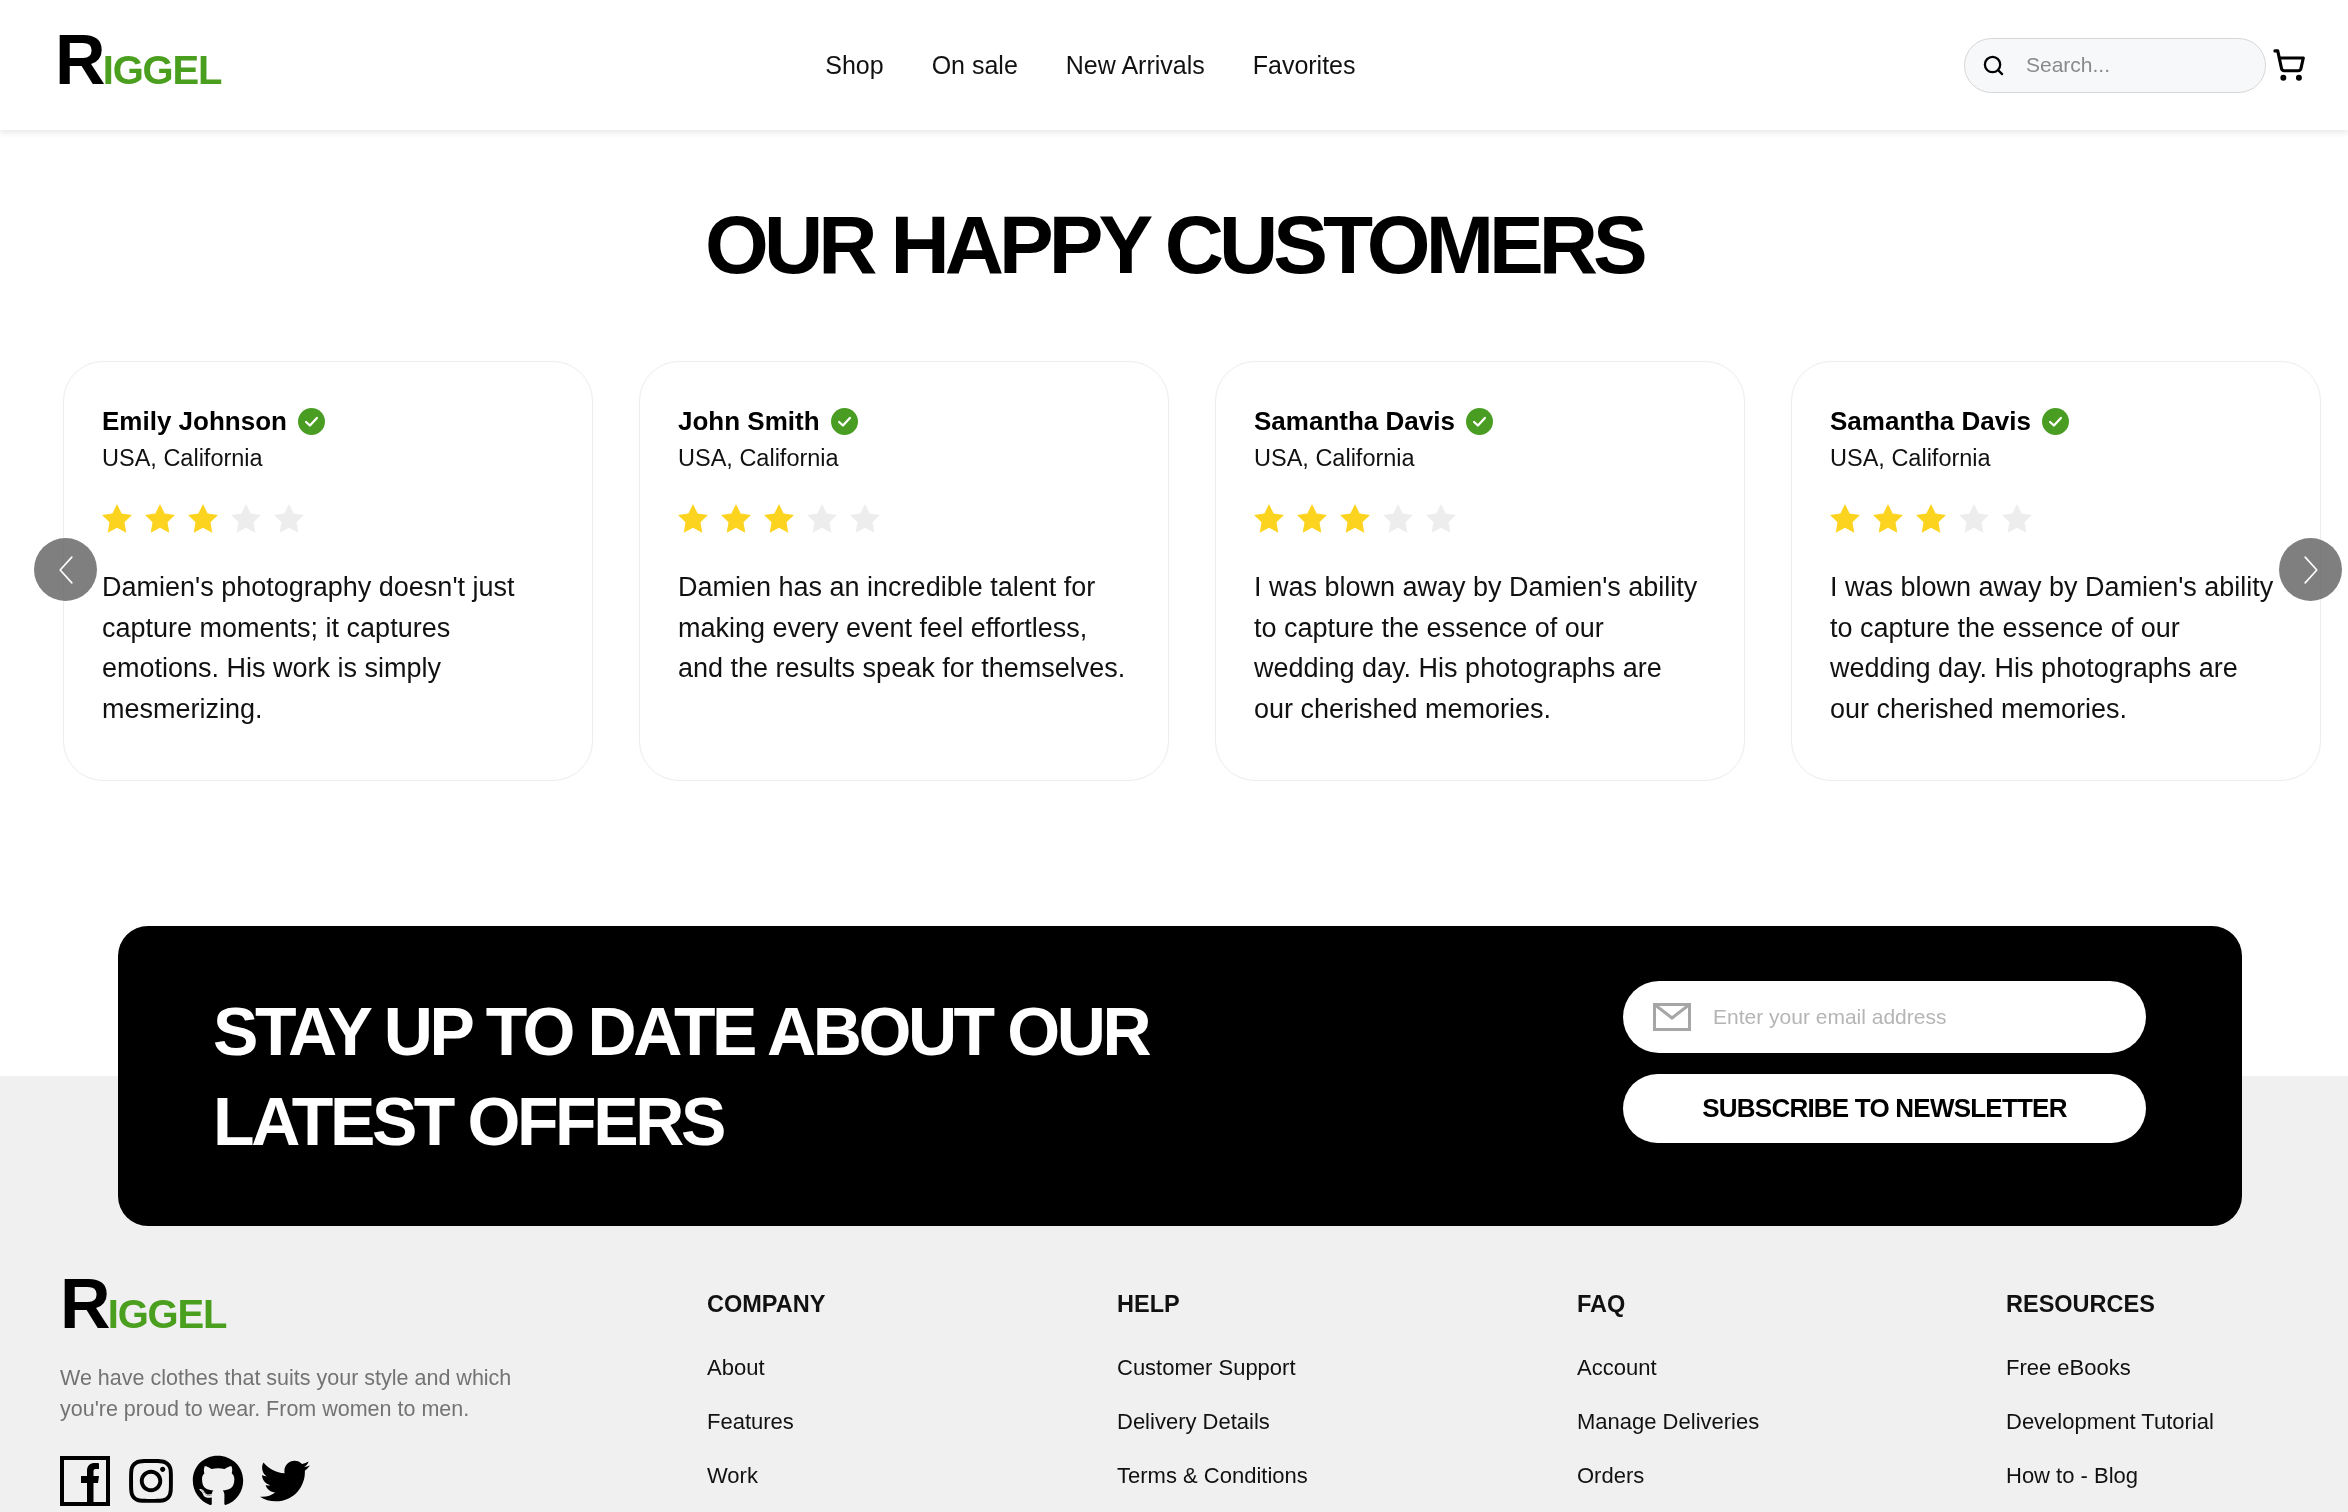 The image size is (2348, 1512). What do you see at coordinates (286, 1394) in the screenshot?
I see `footer-description: We have clothes that suits your style and which you're proud to wear. From women to men.` at bounding box center [286, 1394].